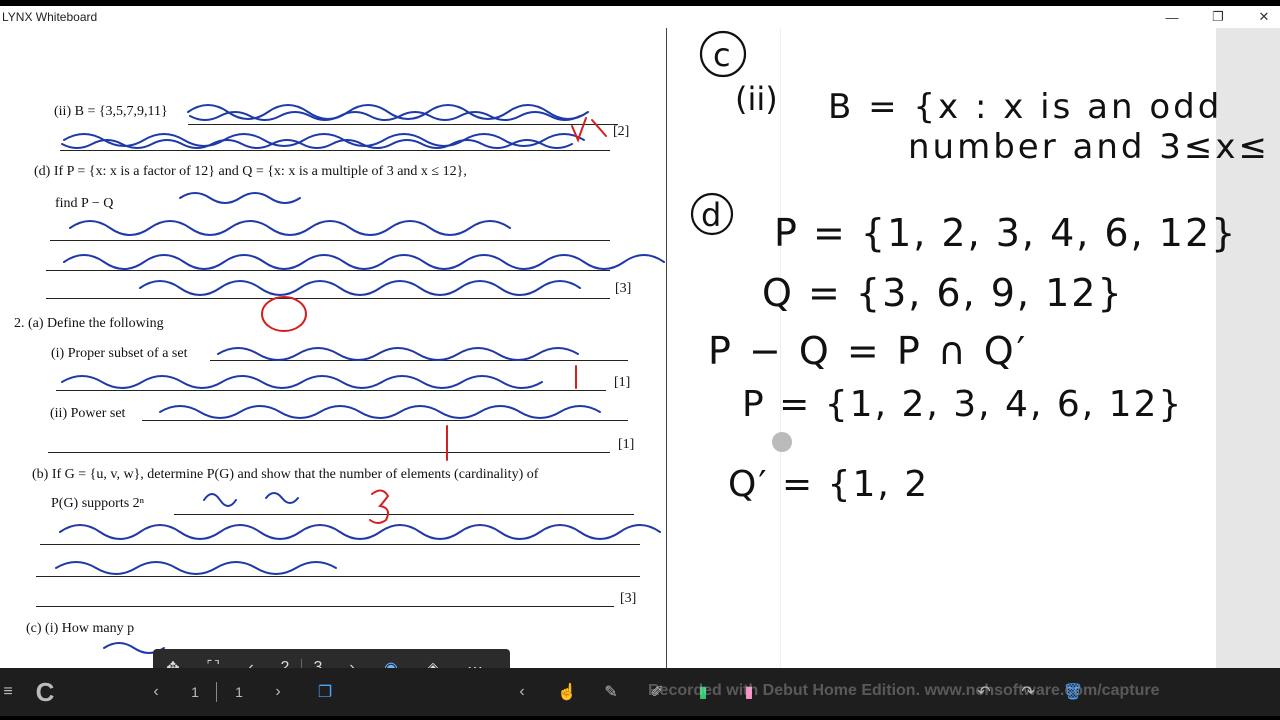 The width and height of the screenshot is (1280, 720). I want to click on marks-2a-ii: [1], so click(626, 444).